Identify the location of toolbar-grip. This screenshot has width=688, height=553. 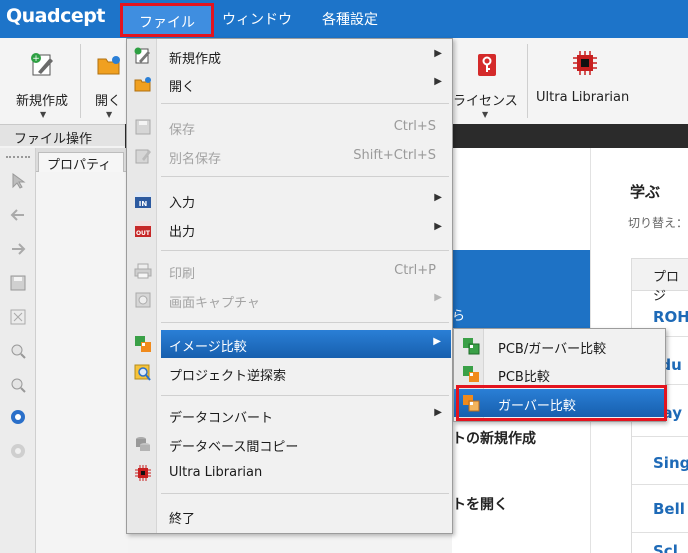
(18, 158).